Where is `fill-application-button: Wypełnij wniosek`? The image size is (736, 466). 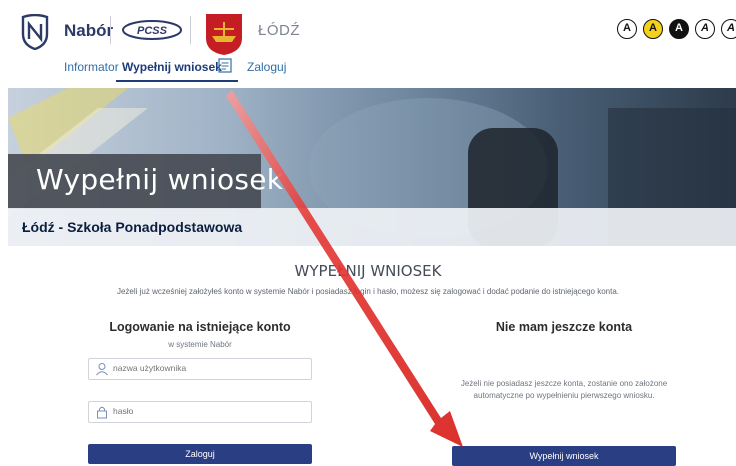 fill-application-button: Wypełnij wniosek is located at coordinates (564, 456).